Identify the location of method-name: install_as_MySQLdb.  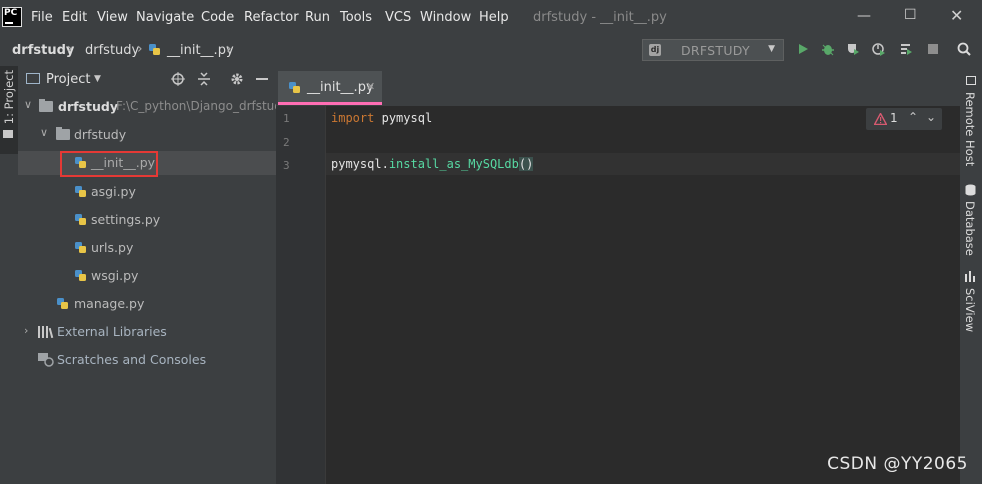
(453, 164).